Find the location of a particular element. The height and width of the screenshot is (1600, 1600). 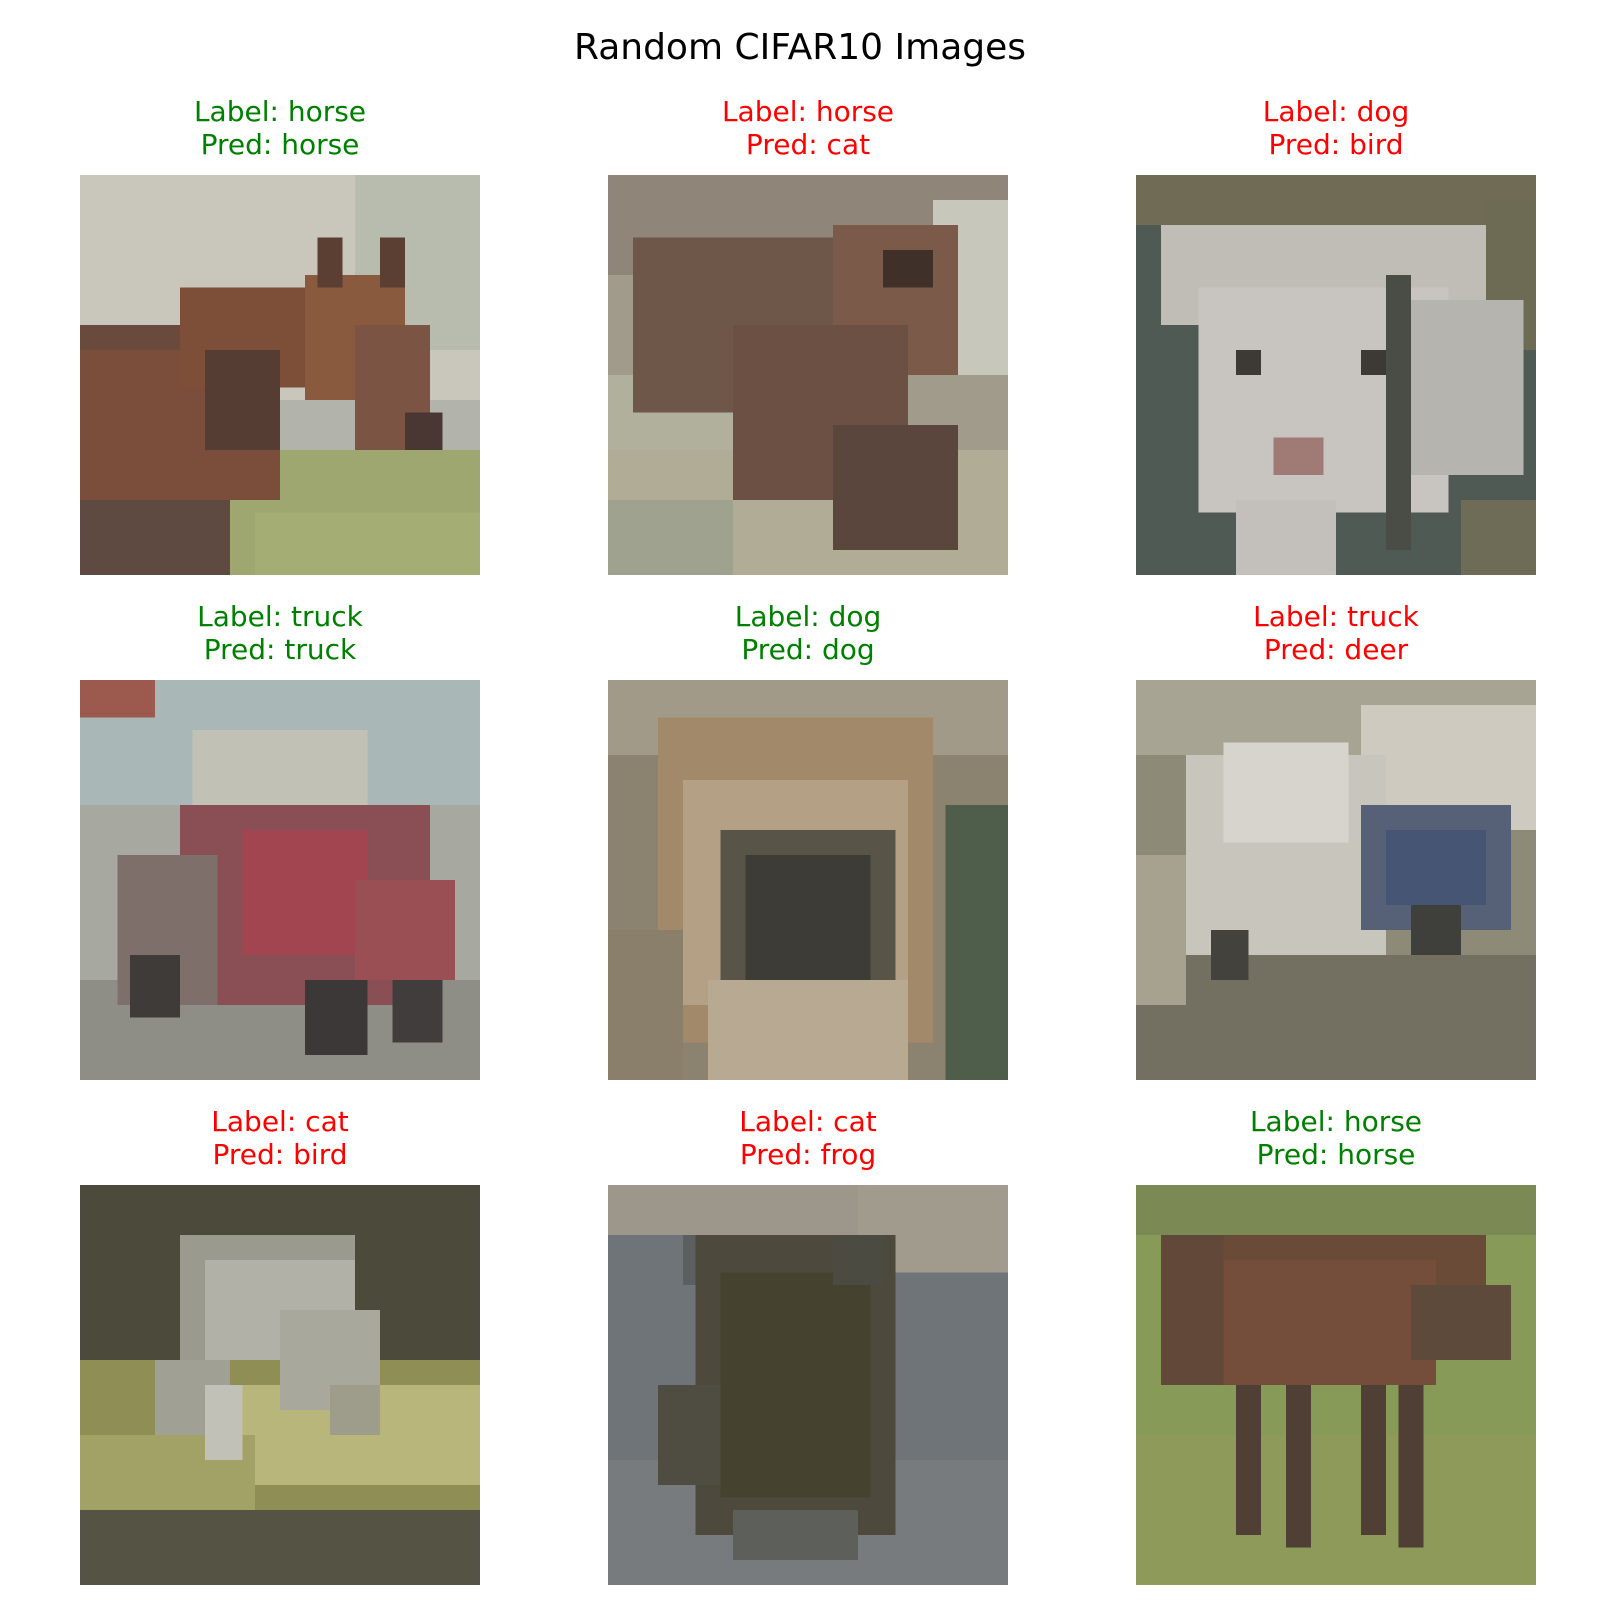

pred-text: Pred: cat is located at coordinates (808, 144).